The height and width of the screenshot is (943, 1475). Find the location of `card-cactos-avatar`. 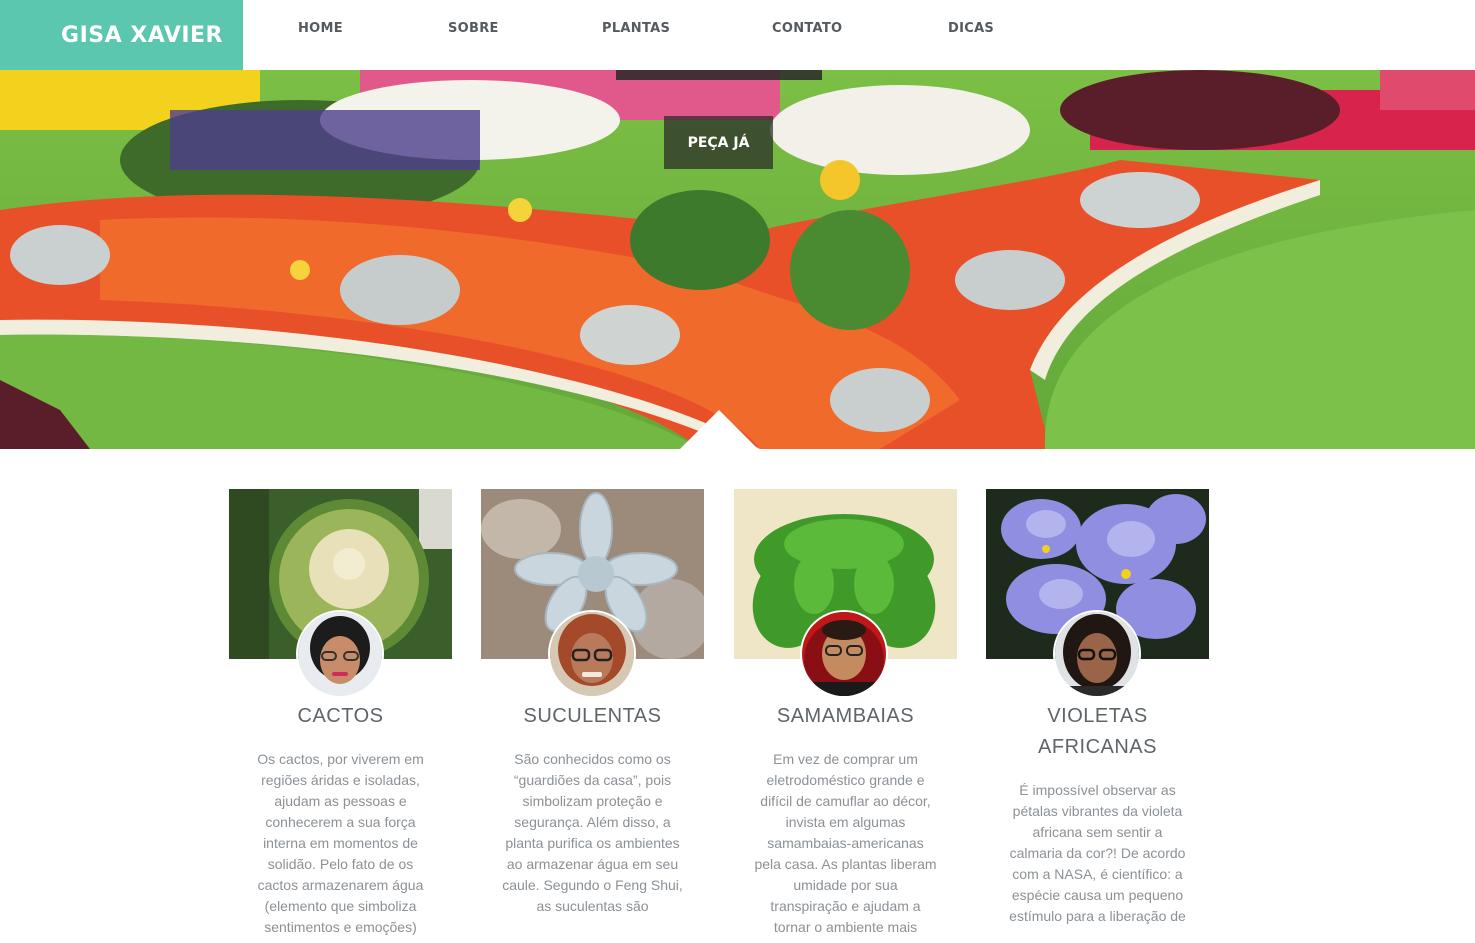

card-cactos-avatar is located at coordinates (340, 654).